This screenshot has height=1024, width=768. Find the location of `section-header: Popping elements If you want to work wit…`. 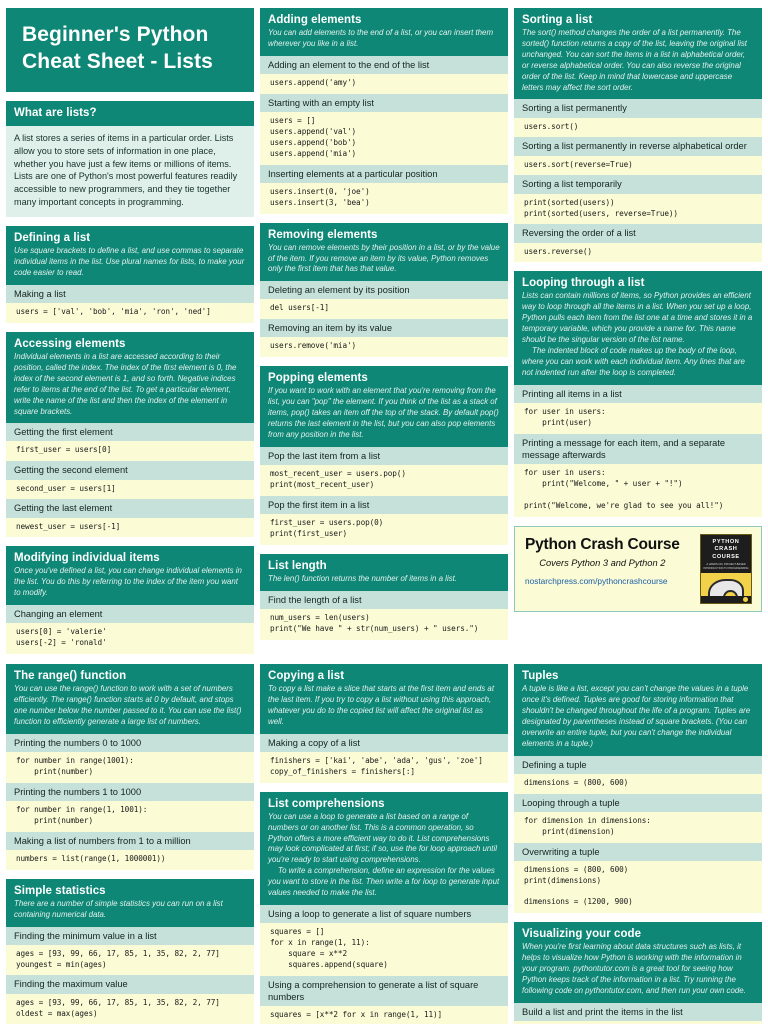

section-header: Popping elements If you want to work wit… is located at coordinates (384, 406).